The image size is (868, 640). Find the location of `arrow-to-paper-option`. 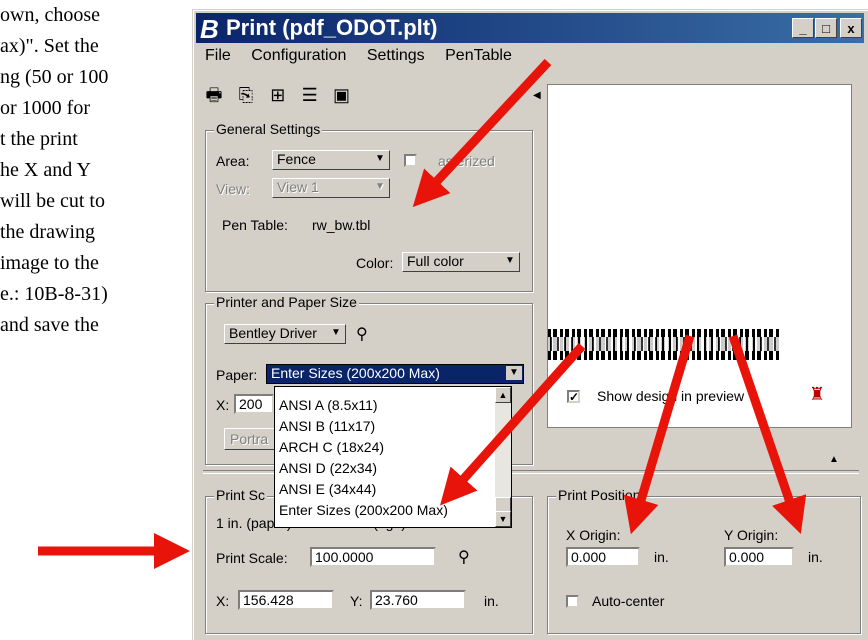

arrow-to-paper-option is located at coordinates (513, 424).